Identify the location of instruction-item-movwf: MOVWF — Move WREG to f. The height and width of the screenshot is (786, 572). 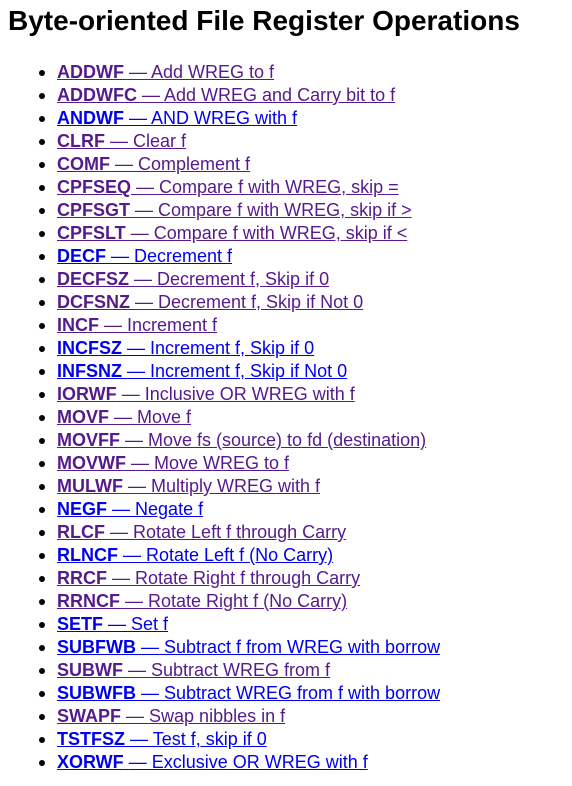
(239, 463).